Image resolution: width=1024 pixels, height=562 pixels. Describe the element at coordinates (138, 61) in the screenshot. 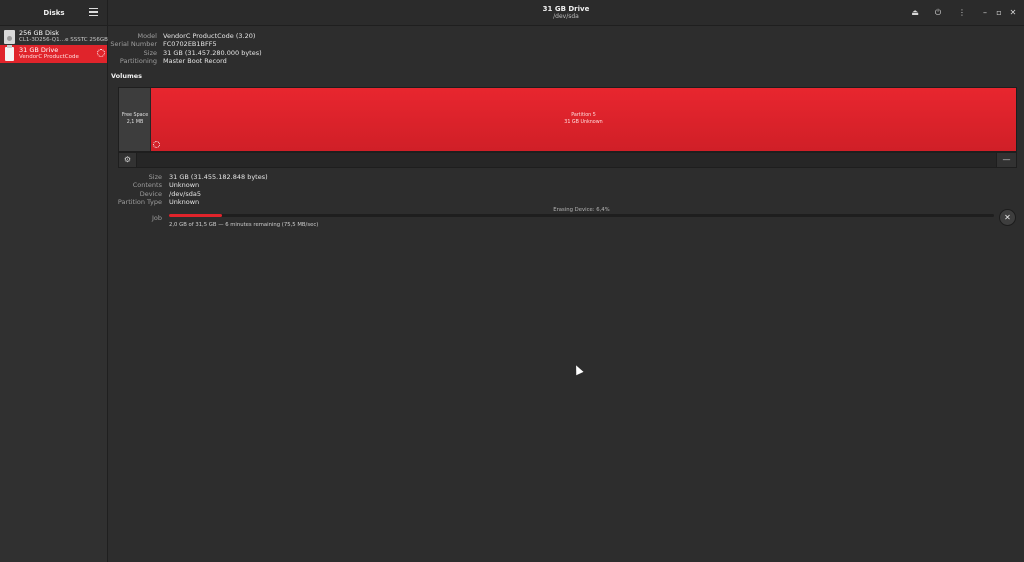

I see `partitioning-label: Partitioning` at that location.